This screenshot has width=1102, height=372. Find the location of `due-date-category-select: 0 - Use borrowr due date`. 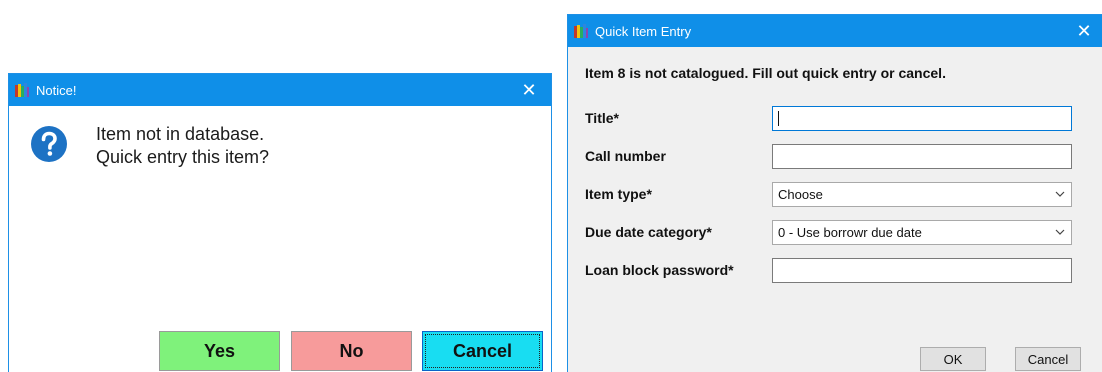

due-date-category-select: 0 - Use borrowr due date is located at coordinates (922, 232).